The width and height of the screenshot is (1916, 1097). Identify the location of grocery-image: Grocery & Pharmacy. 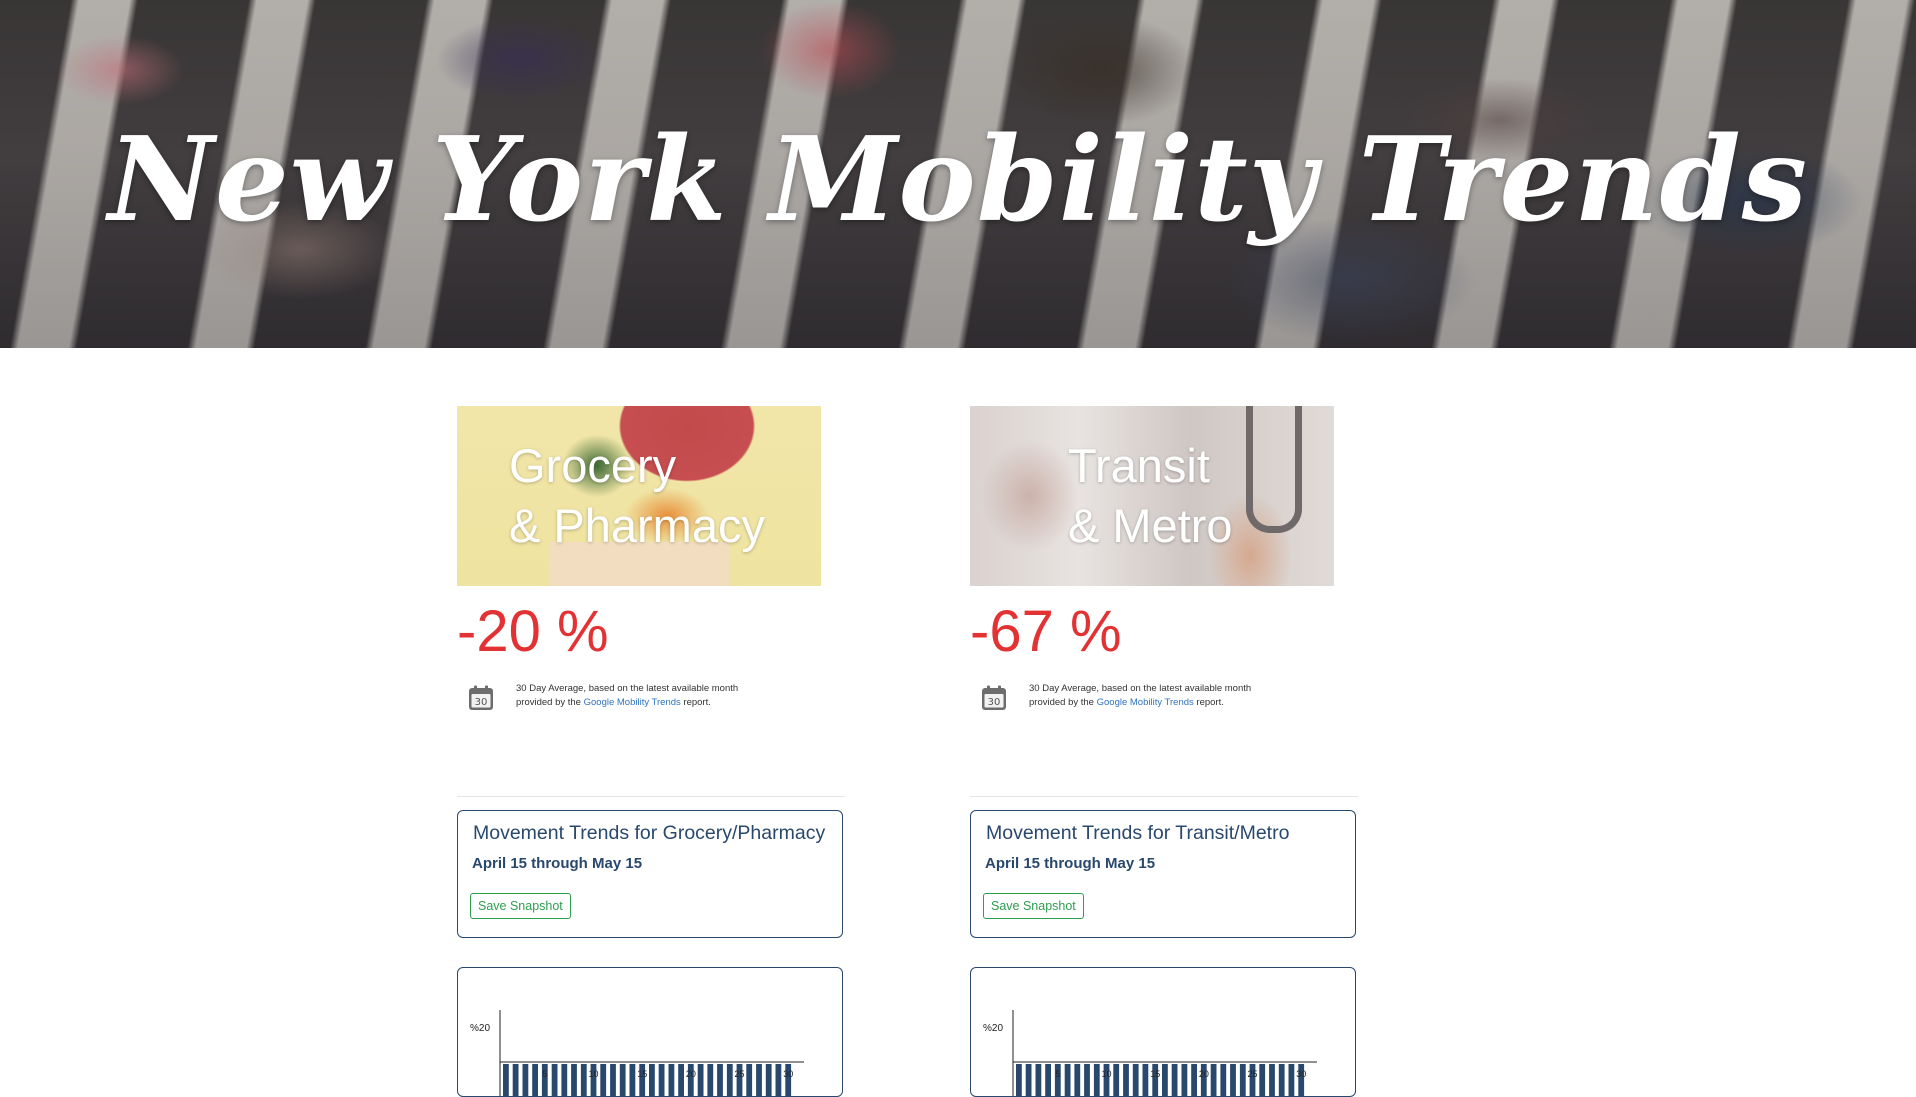
(639, 496).